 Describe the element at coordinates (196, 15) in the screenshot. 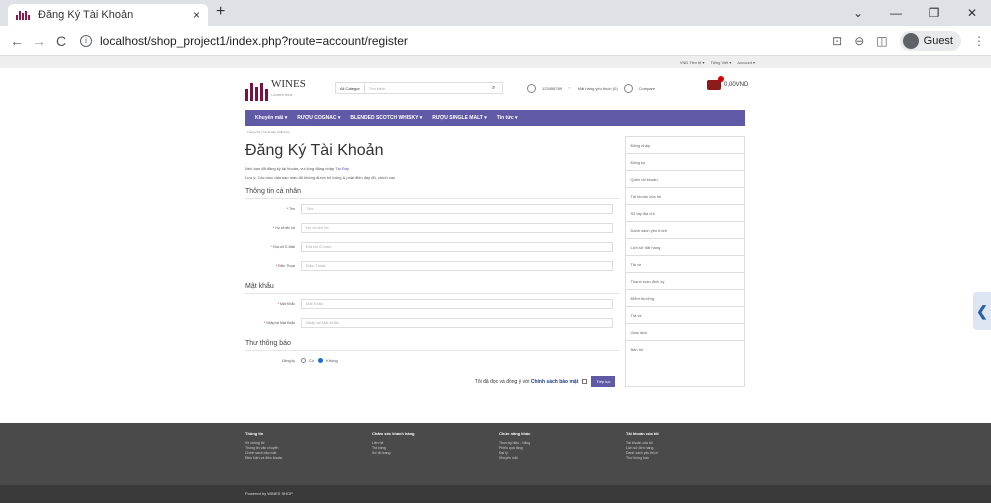

I see `tab-close-icon: ×` at that location.